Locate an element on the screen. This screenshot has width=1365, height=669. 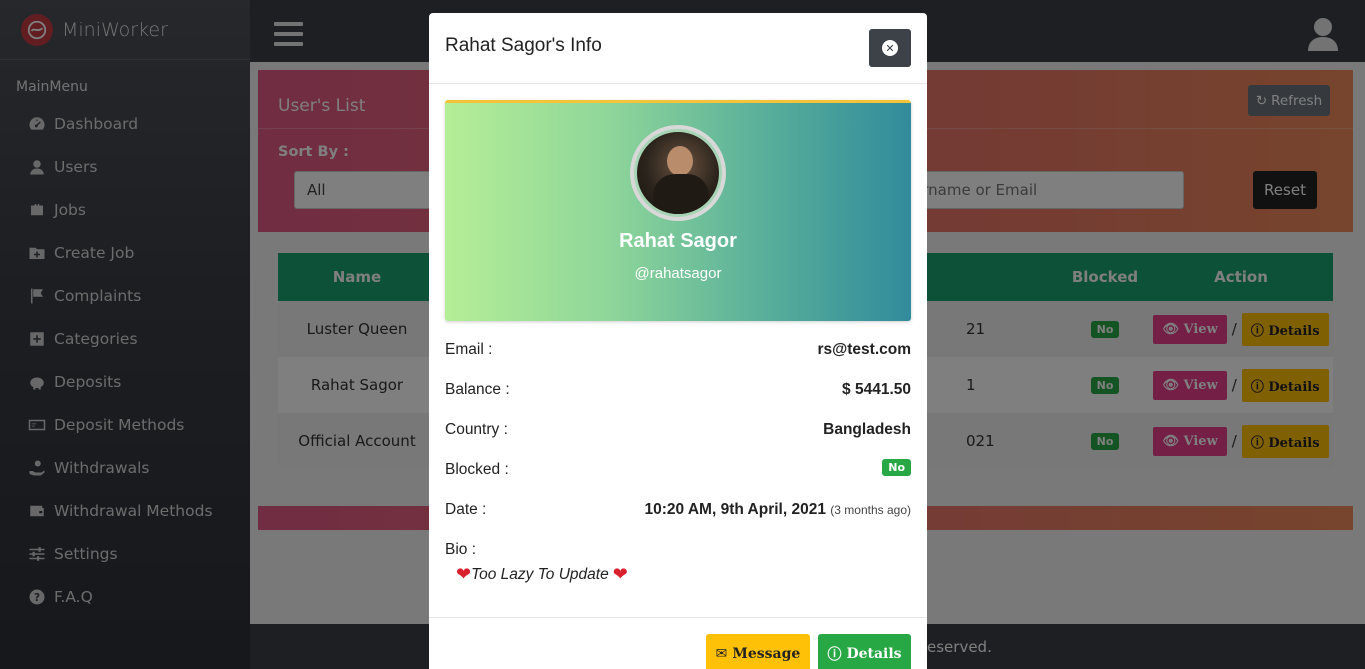
bio-label: Bio : is located at coordinates (461, 549).